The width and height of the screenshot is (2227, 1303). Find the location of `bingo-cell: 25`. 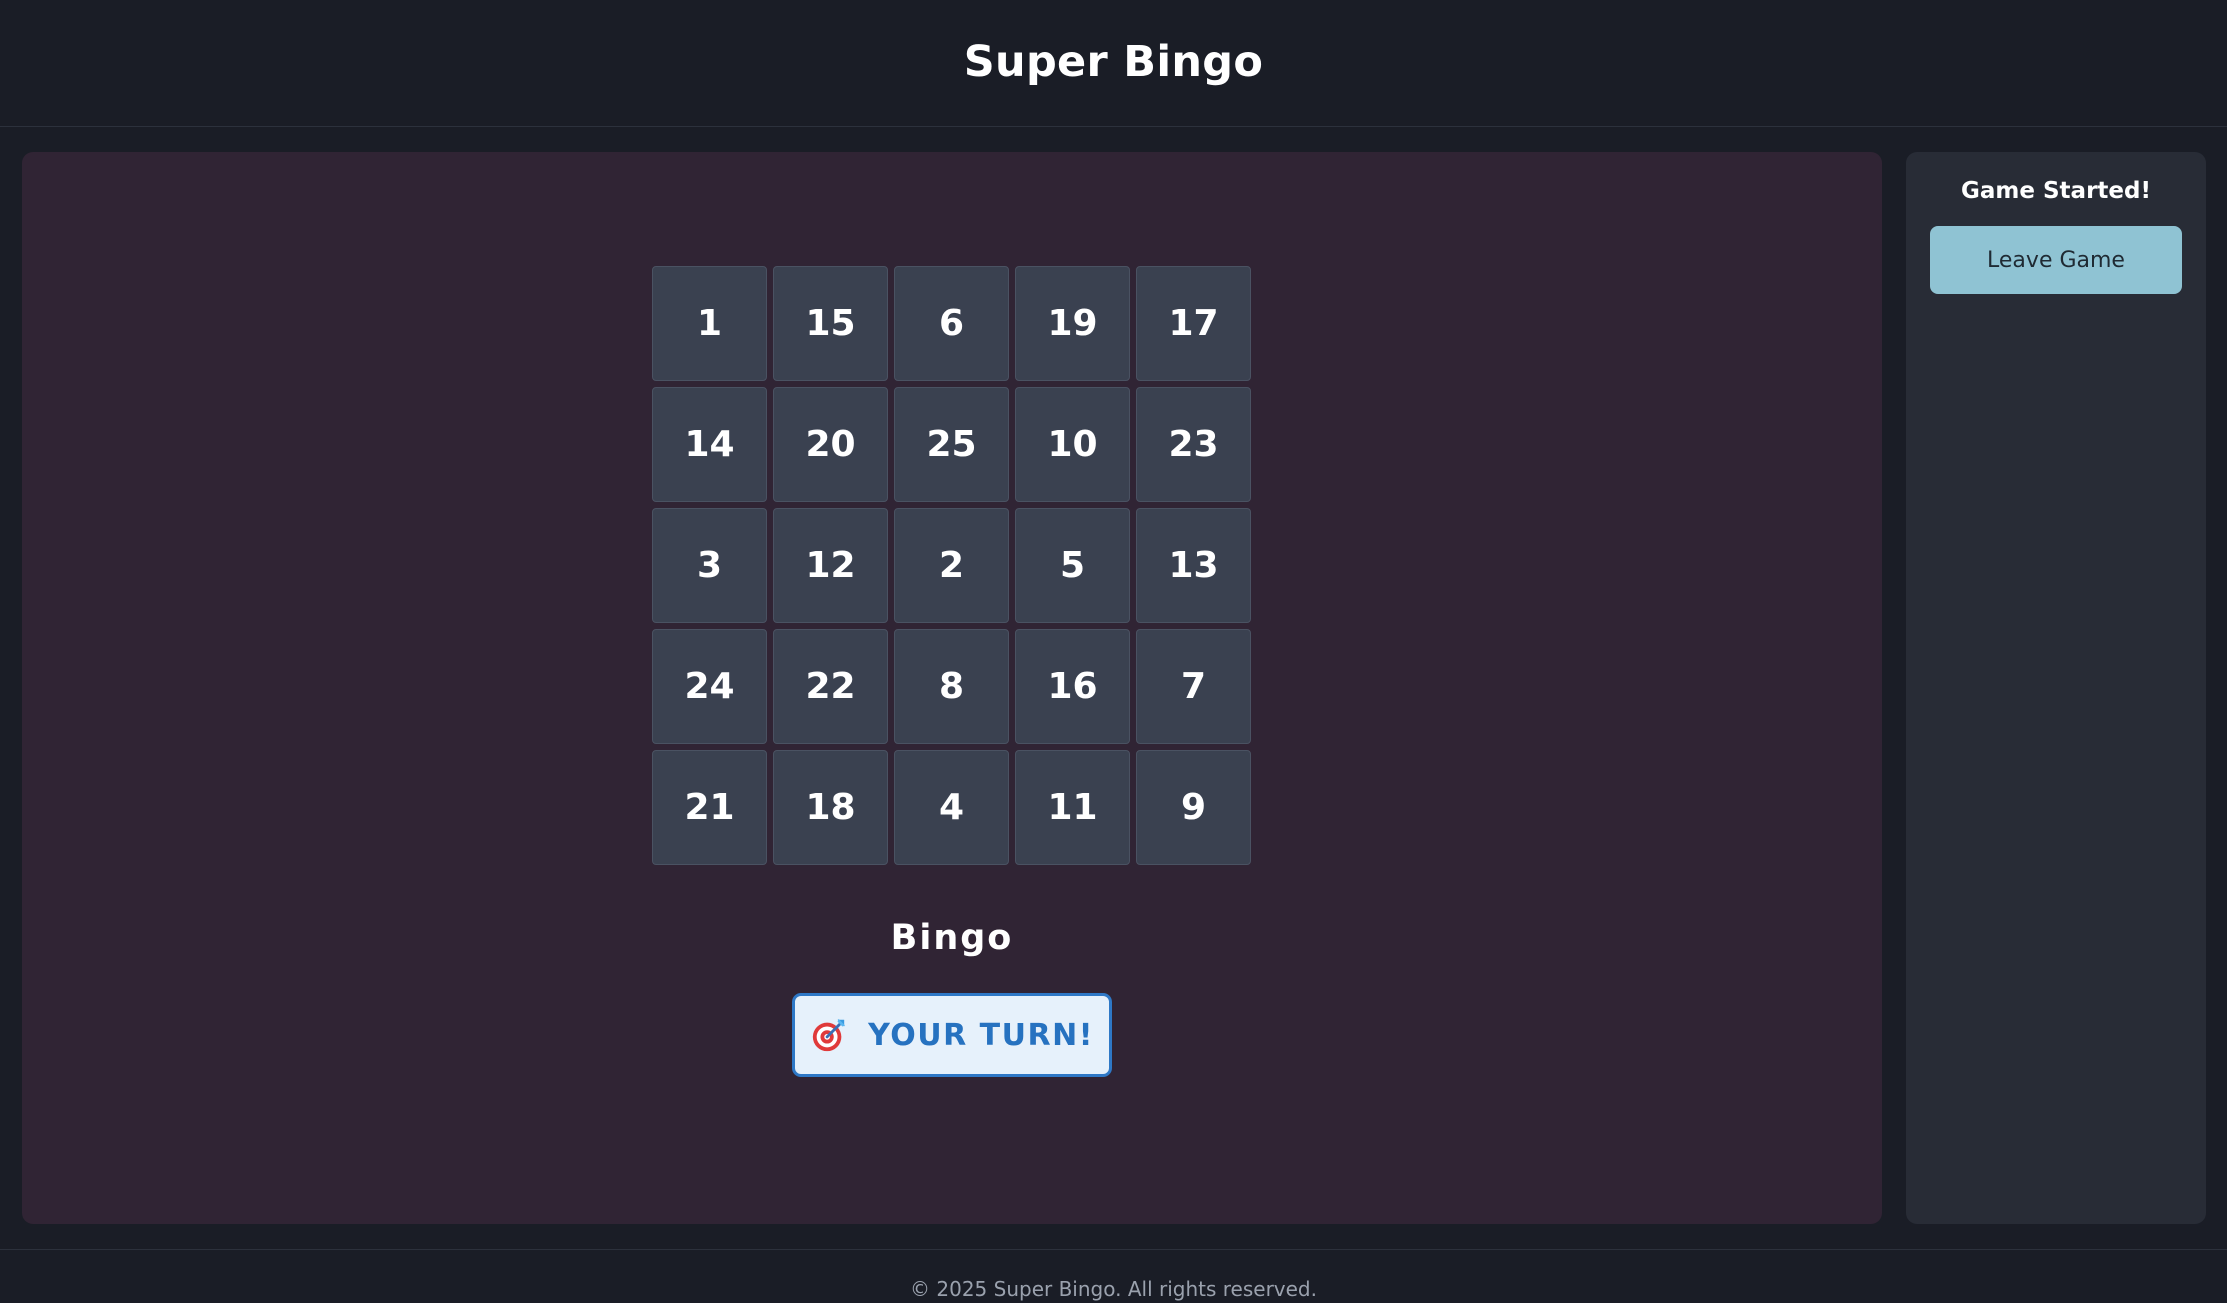

bingo-cell: 25 is located at coordinates (951, 444).